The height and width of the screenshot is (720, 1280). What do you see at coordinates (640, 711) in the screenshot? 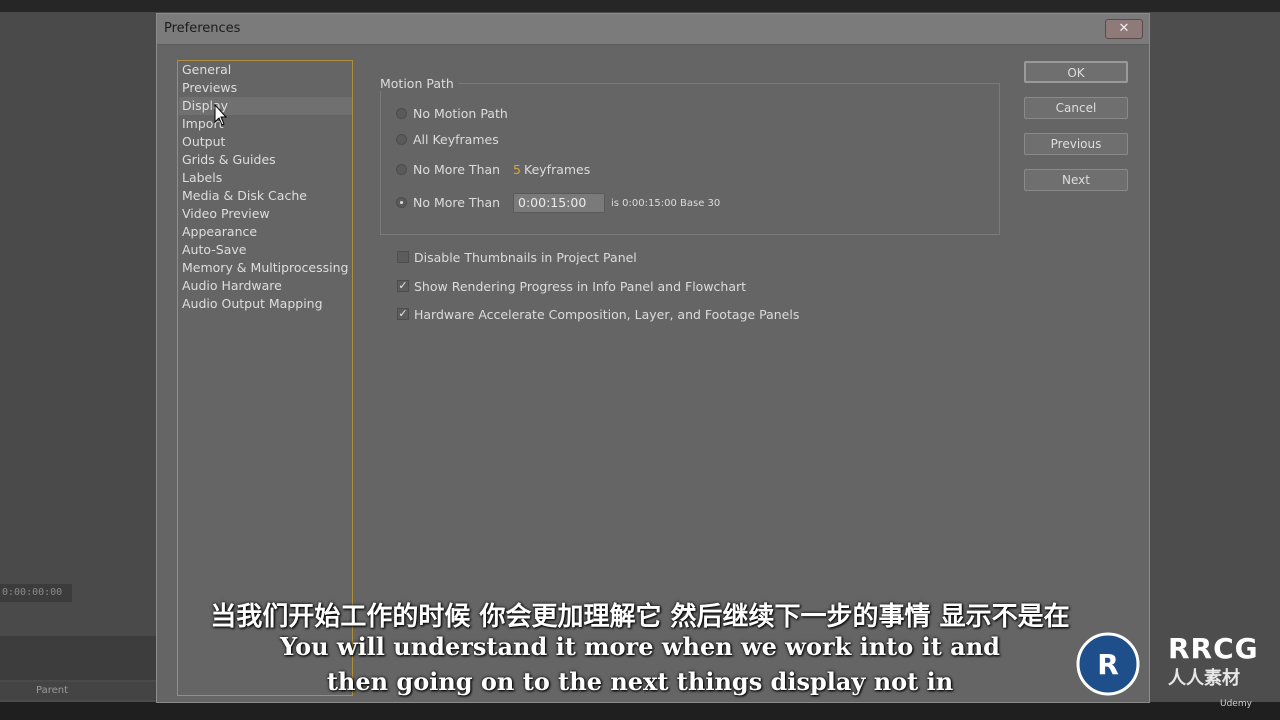
I see `app-bottom-bar` at bounding box center [640, 711].